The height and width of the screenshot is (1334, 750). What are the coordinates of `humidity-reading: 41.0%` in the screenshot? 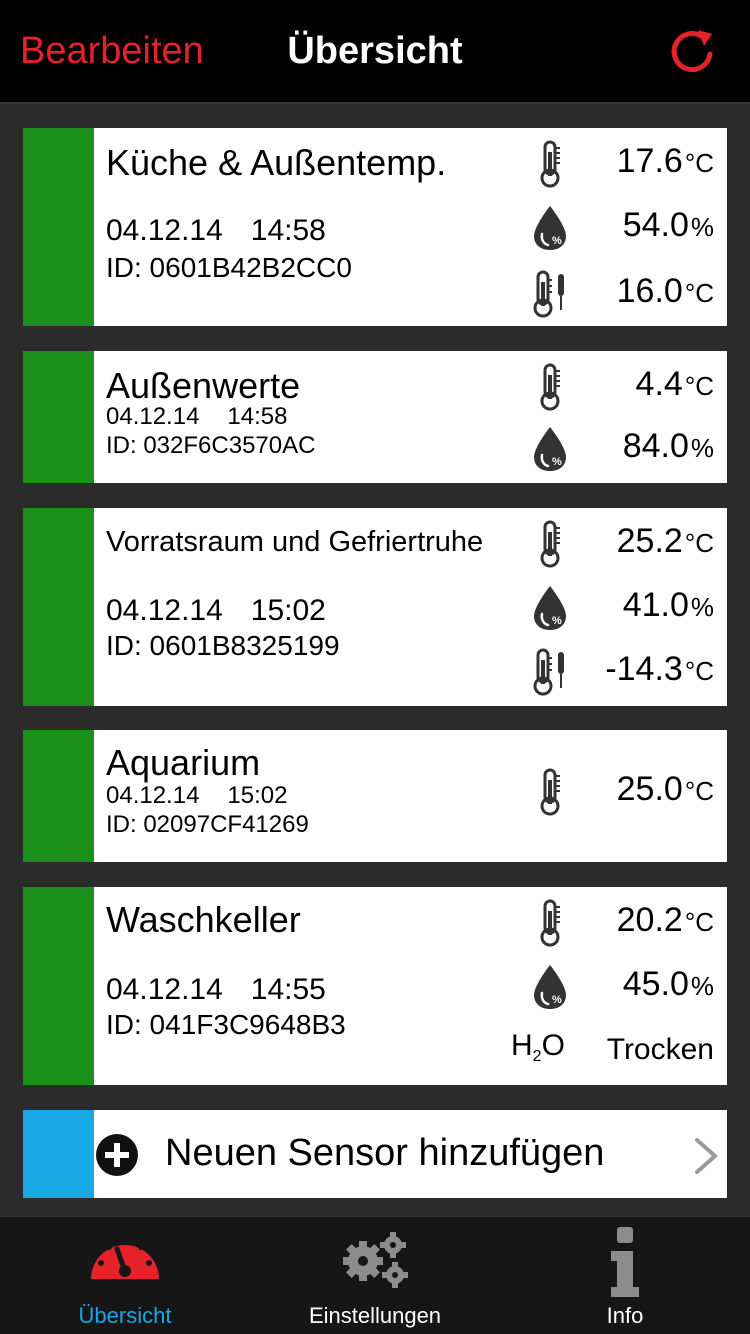 It's located at (621, 607).